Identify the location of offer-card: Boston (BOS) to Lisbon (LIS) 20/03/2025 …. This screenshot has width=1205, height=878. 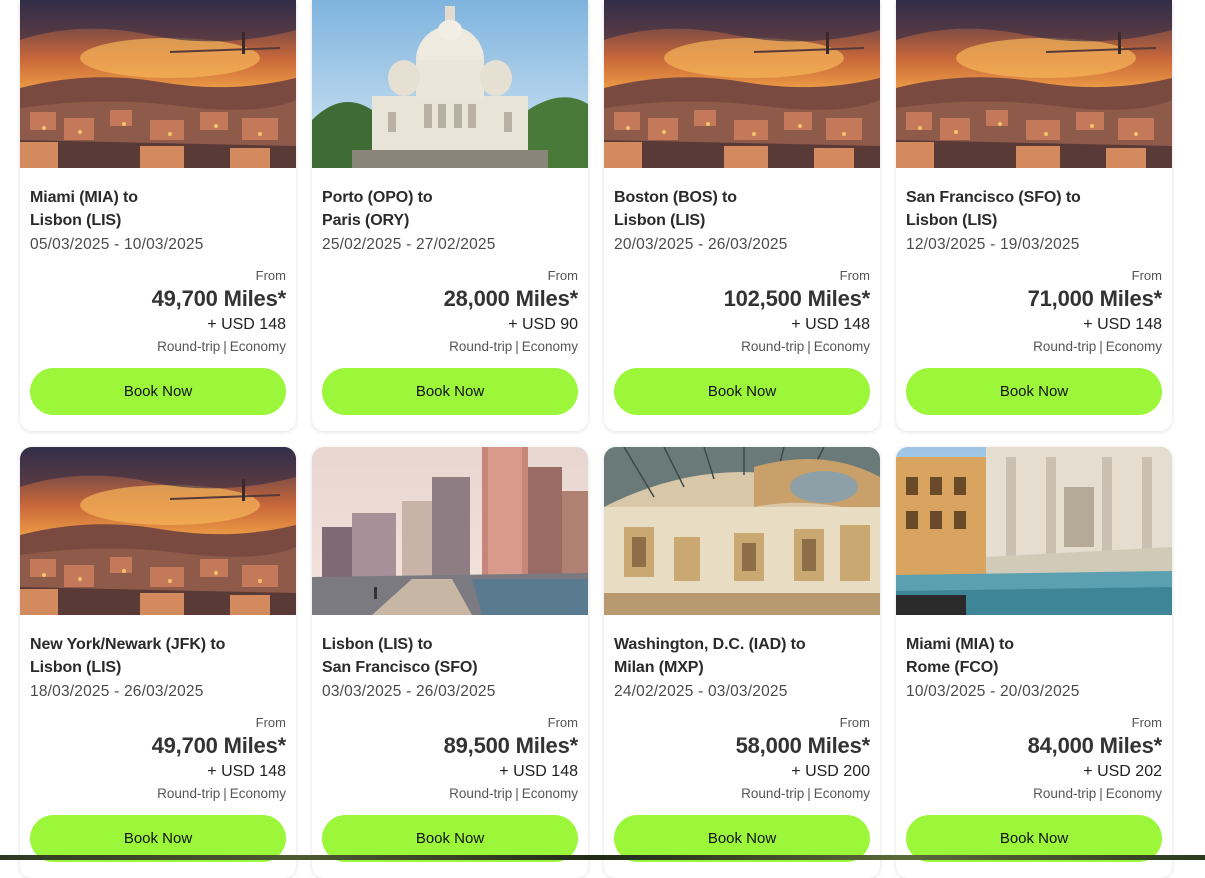
(742, 215).